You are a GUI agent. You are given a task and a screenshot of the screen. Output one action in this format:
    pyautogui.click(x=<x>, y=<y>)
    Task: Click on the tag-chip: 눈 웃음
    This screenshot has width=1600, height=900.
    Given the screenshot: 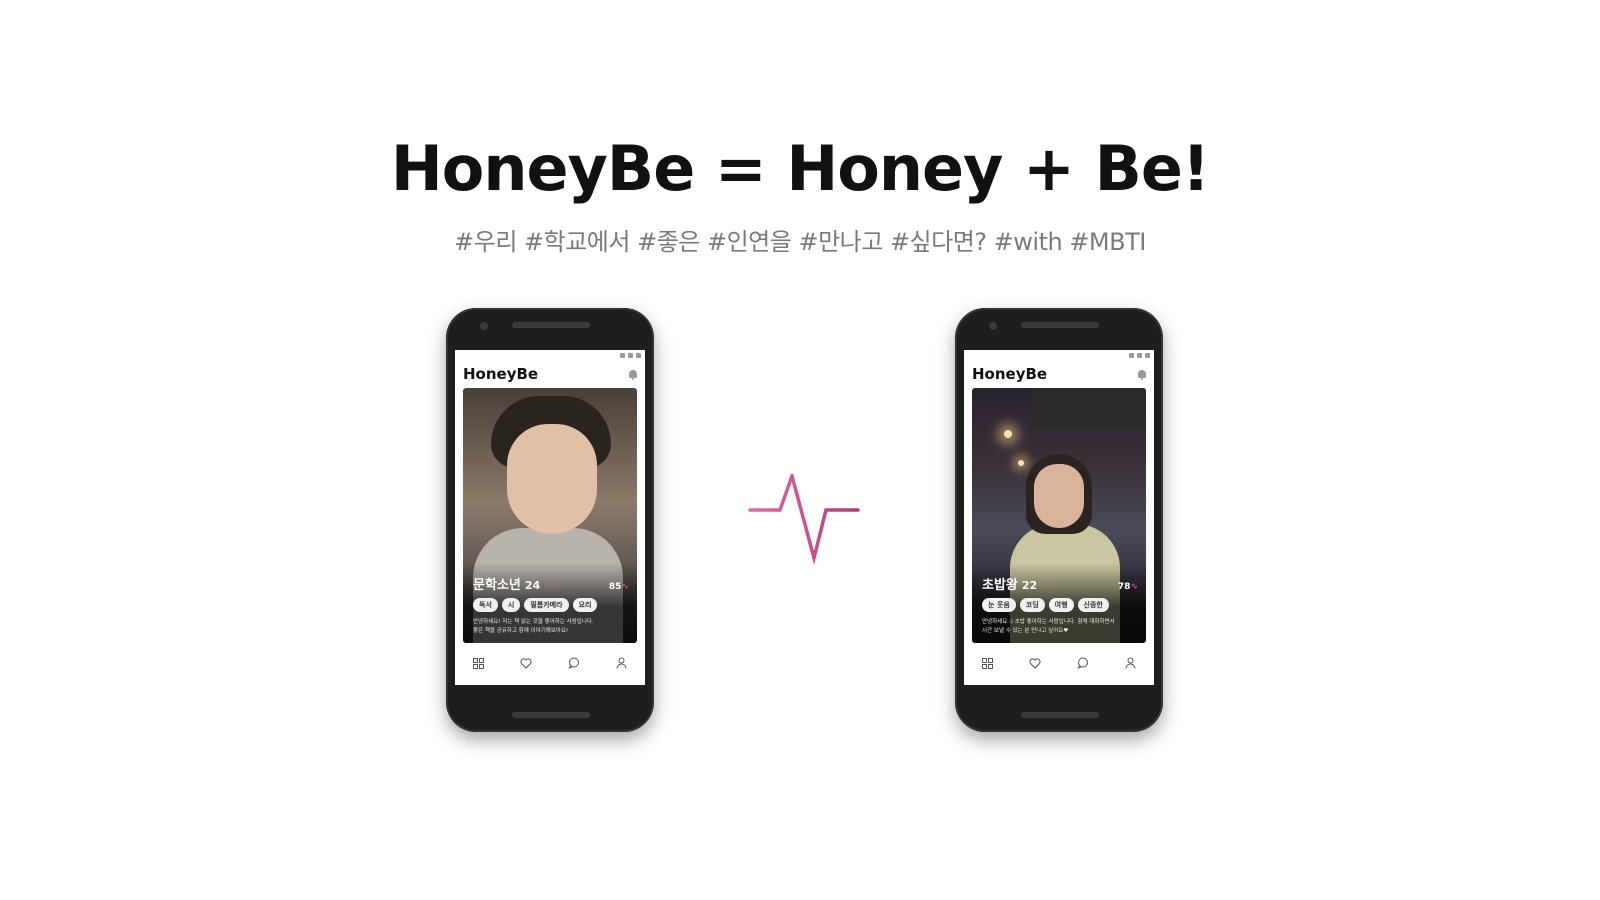 What is the action you would take?
    pyautogui.click(x=999, y=605)
    